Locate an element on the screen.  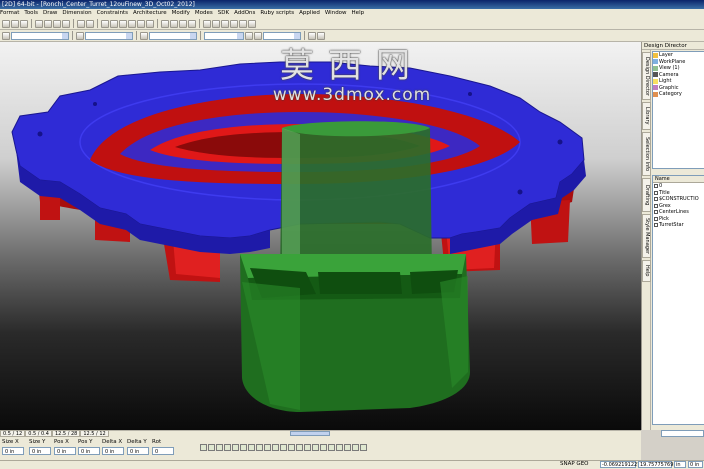
paper-space-icon is located at coordinates (363, 447).